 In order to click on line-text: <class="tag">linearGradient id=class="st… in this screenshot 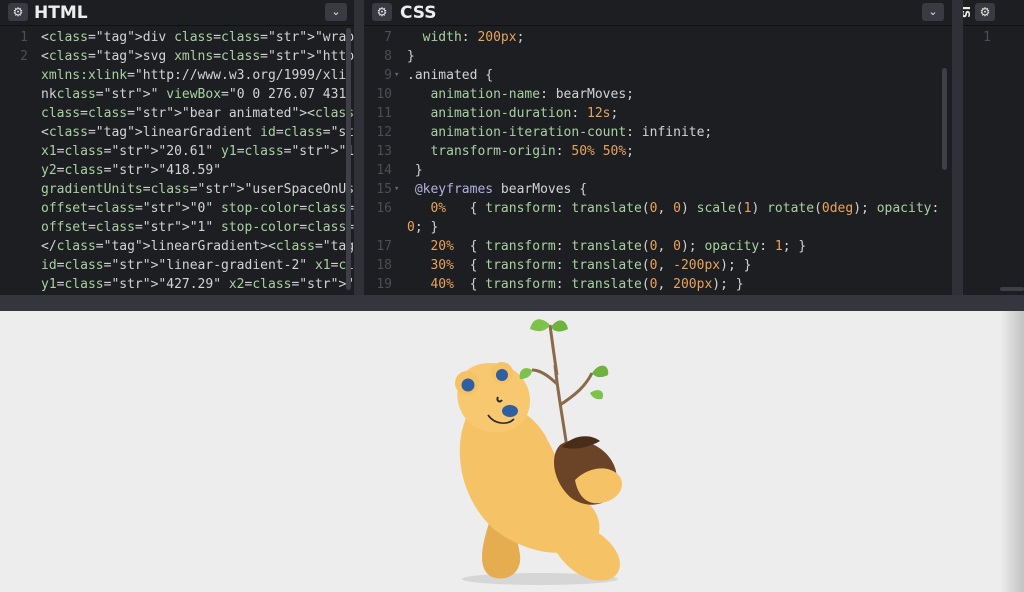, I will do `click(197, 132)`.